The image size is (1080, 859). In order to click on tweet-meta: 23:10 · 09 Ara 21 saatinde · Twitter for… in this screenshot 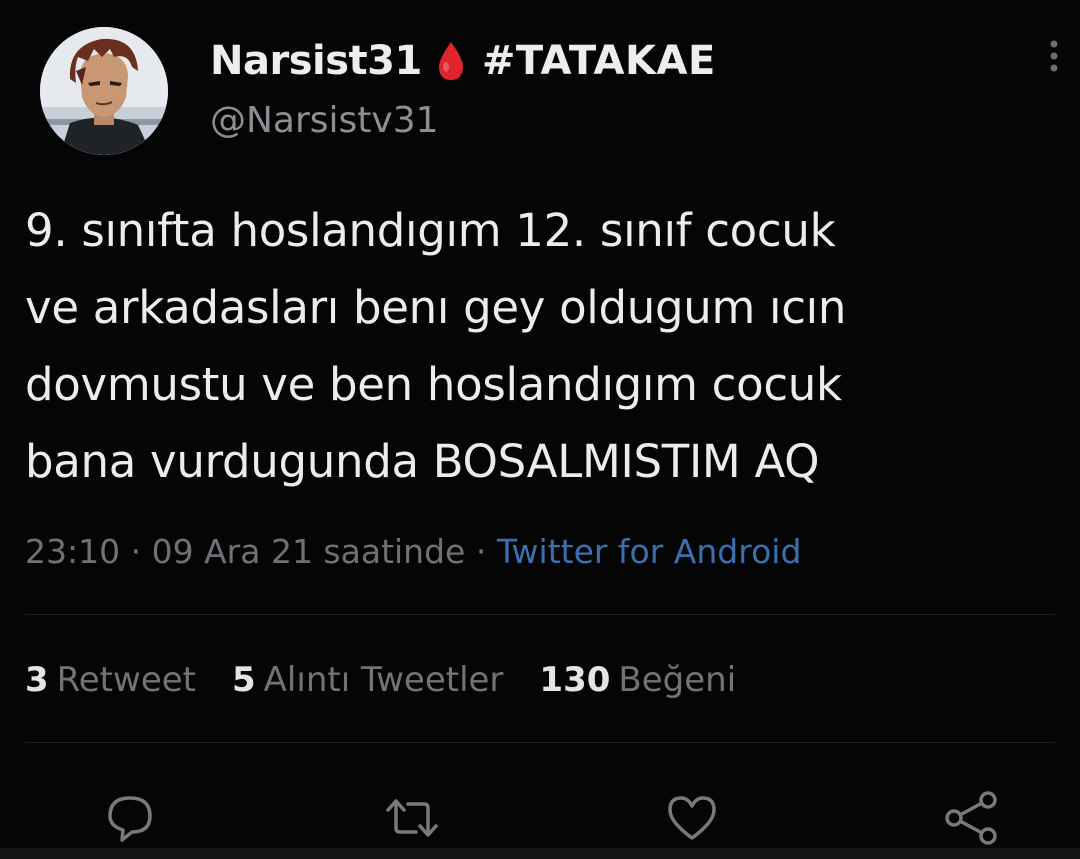, I will do `click(413, 551)`.